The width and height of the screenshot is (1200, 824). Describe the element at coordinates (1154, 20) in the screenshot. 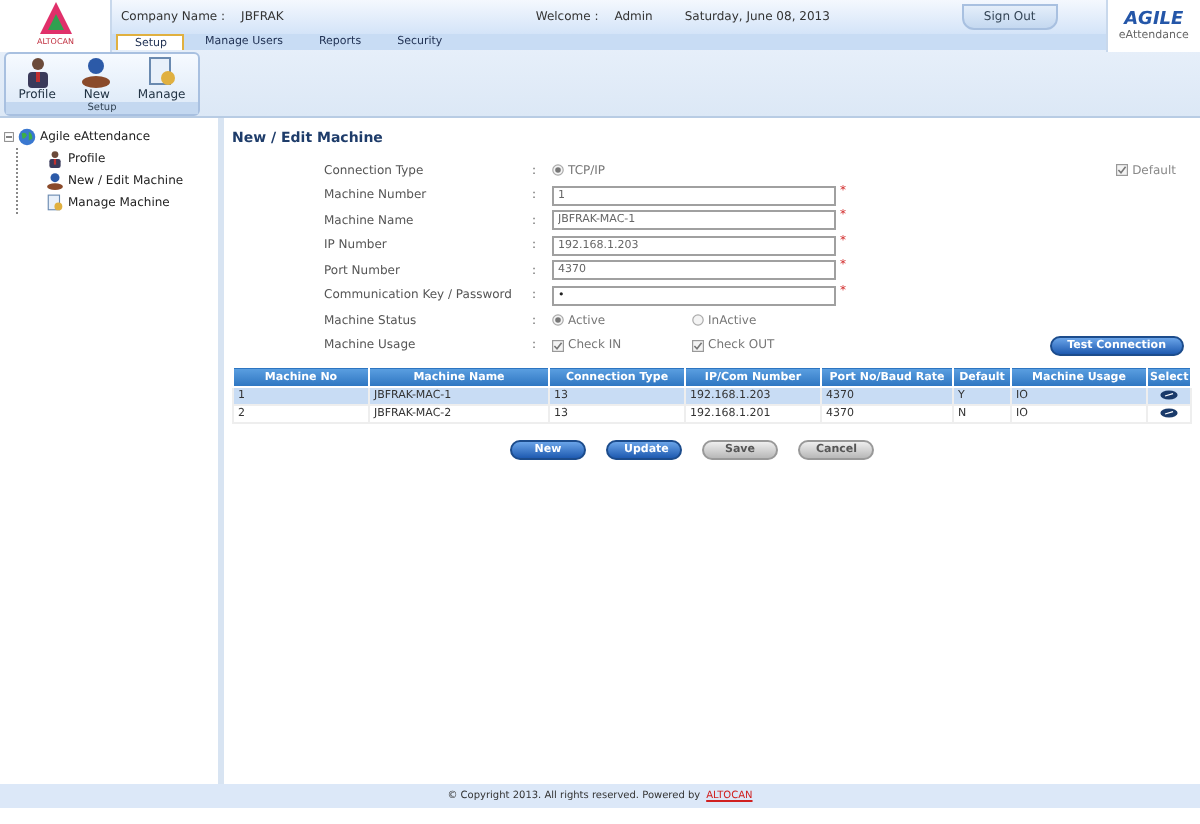

I see `brand-name: AGILE` at that location.